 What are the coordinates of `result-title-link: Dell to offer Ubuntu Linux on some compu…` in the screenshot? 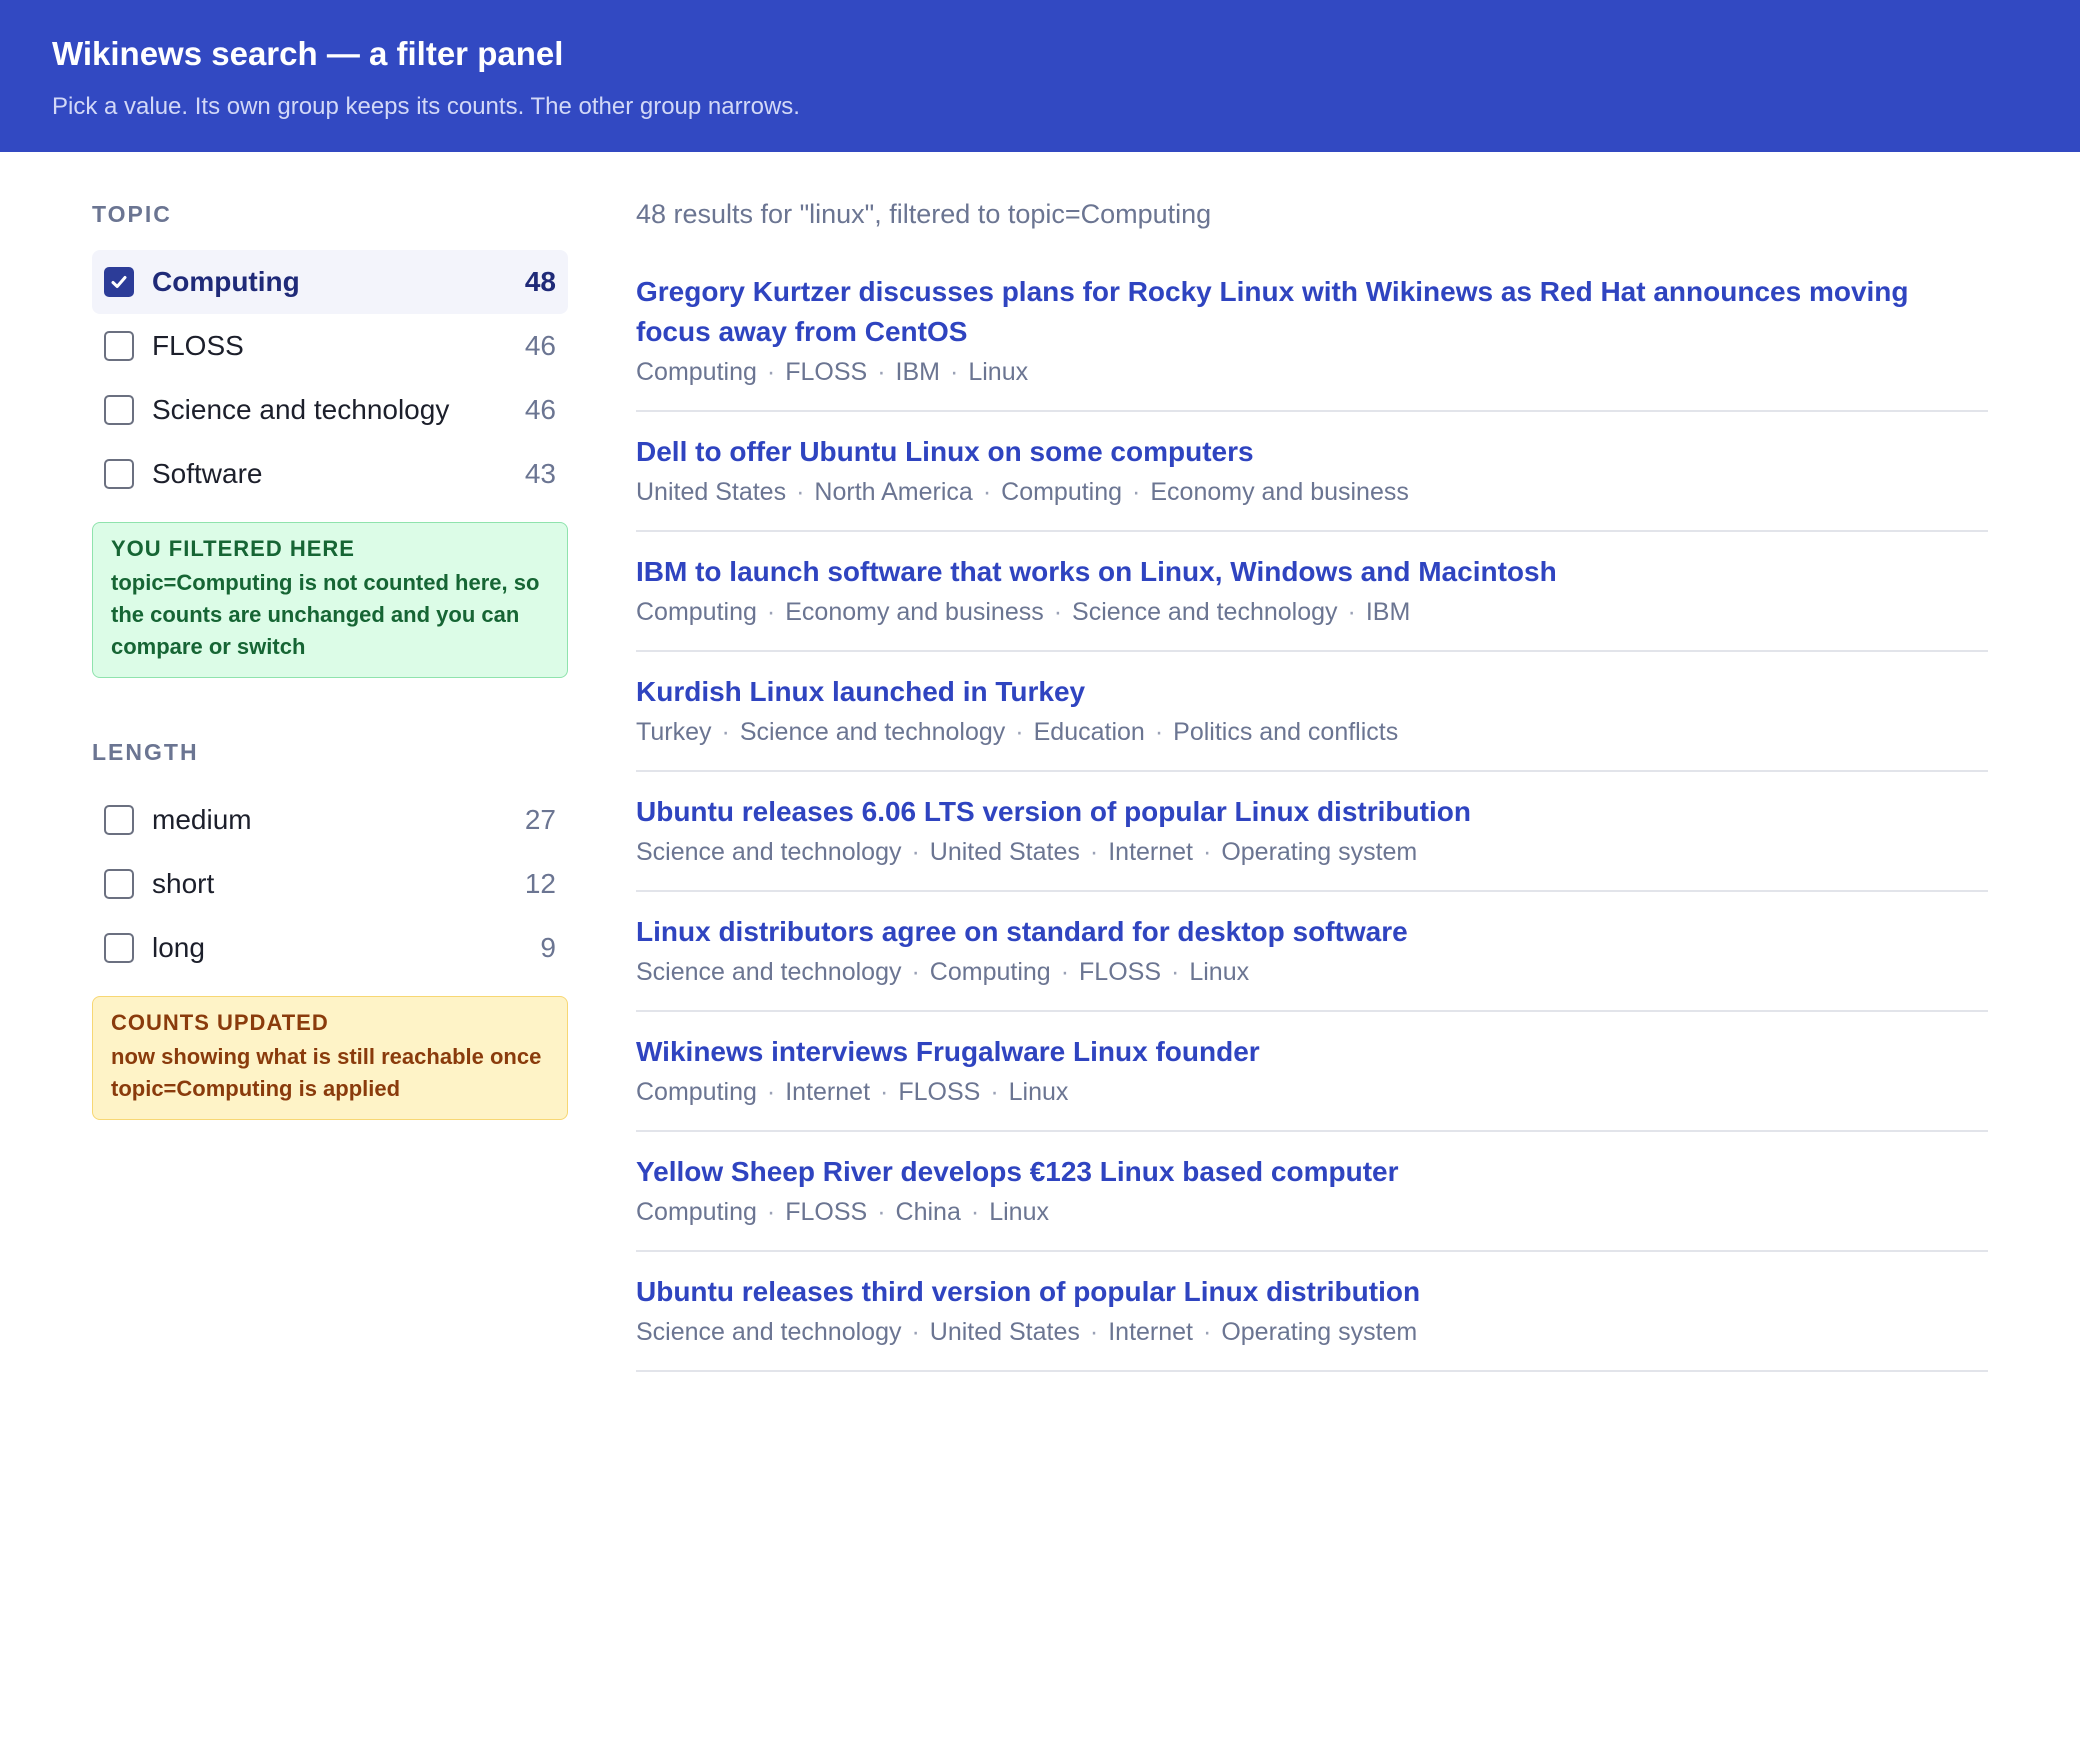 It's located at (1312, 452).